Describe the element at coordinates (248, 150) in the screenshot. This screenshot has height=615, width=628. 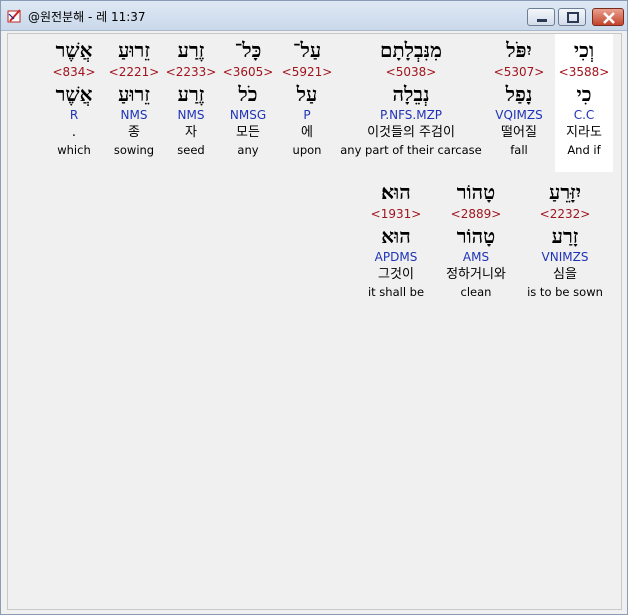
I see `english-gloss: any` at that location.